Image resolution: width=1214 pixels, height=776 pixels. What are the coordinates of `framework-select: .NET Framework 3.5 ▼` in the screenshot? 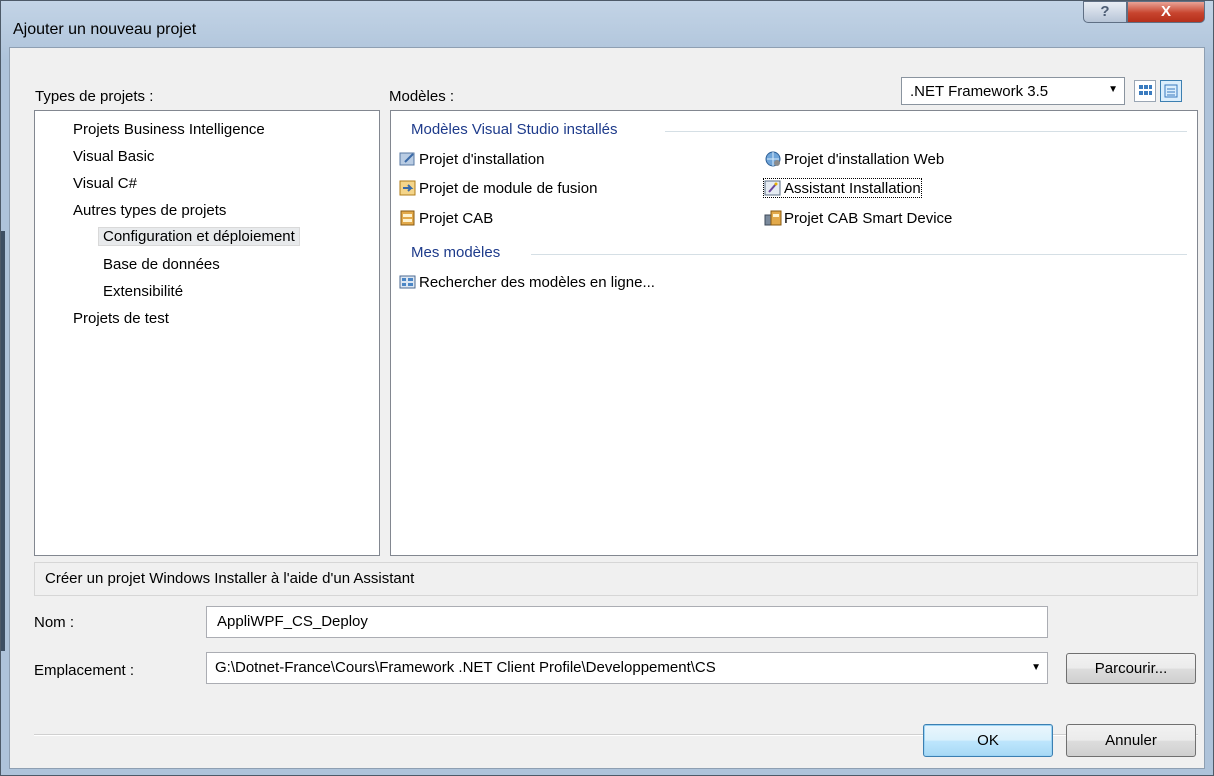 It's located at (1013, 91).